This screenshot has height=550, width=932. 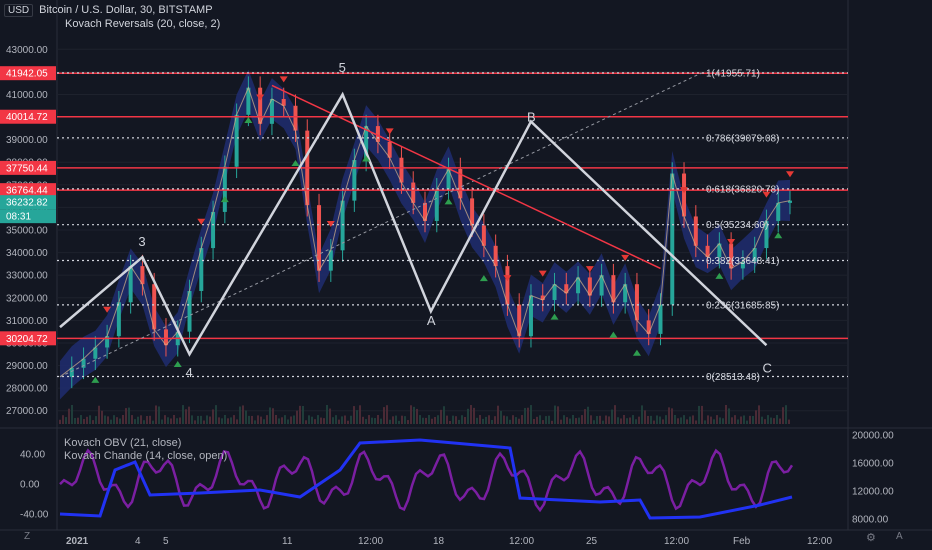 What do you see at coordinates (27, 339) in the screenshot?
I see `price-label-text: 30204.72` at bounding box center [27, 339].